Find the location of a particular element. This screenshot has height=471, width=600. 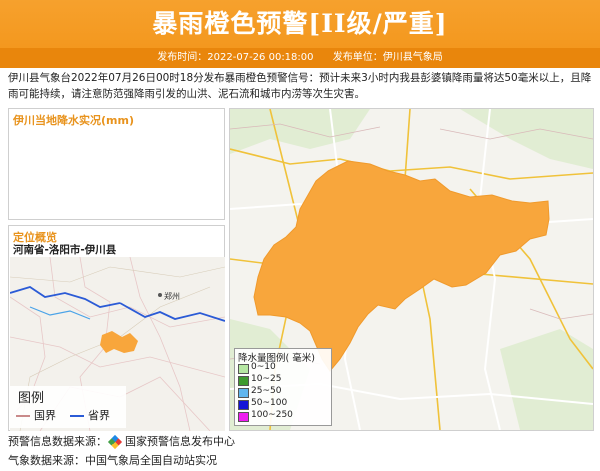

provincial-border-label: 省界 is located at coordinates (99, 415).